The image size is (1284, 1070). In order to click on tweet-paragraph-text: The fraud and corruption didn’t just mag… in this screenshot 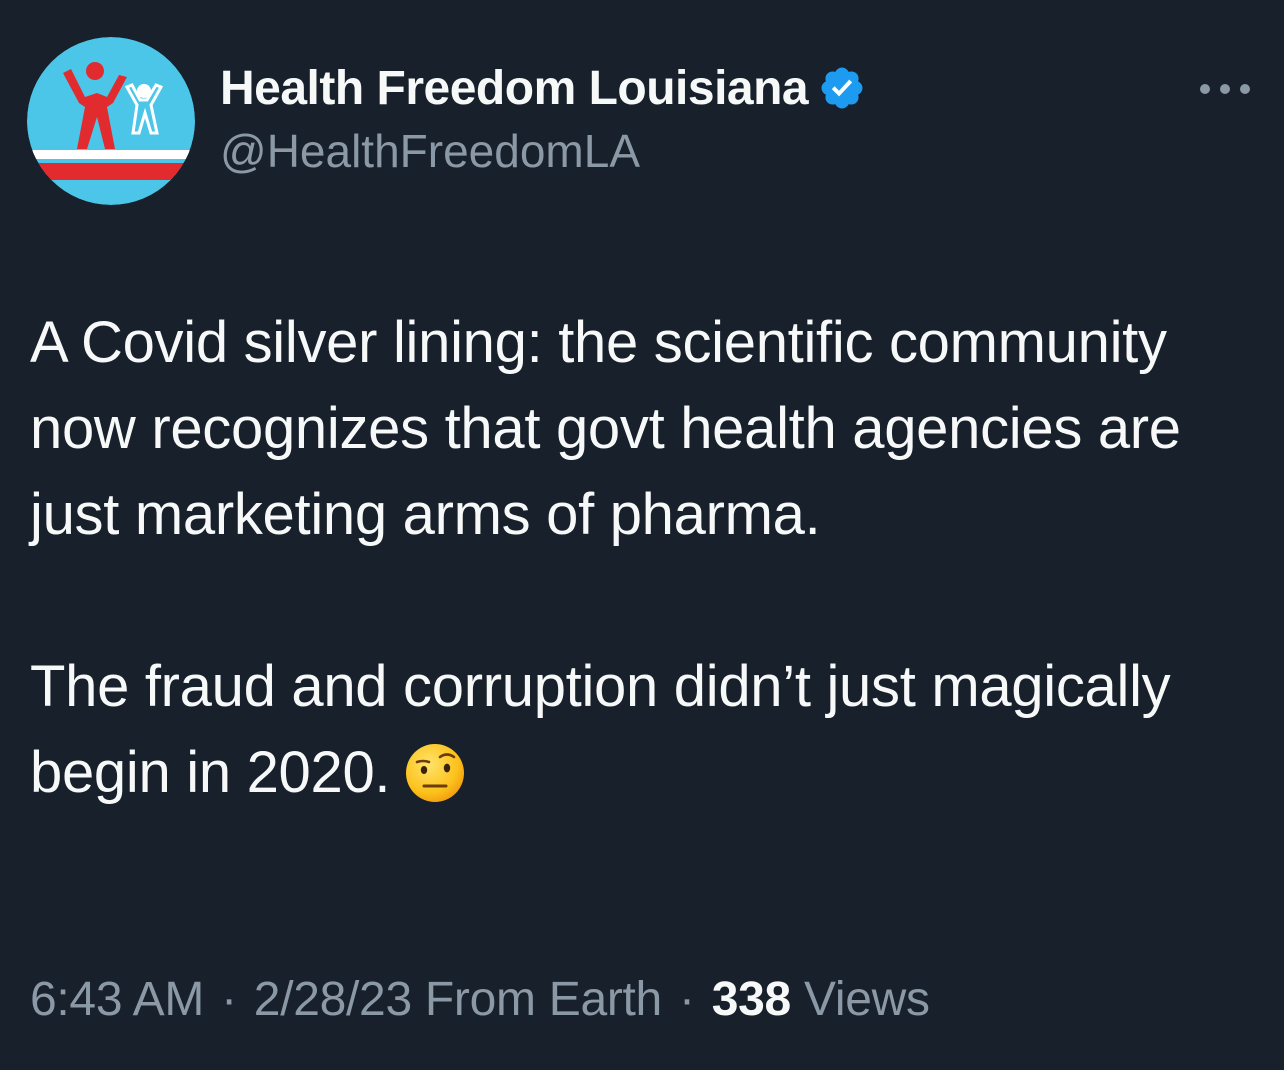, I will do `click(600, 729)`.